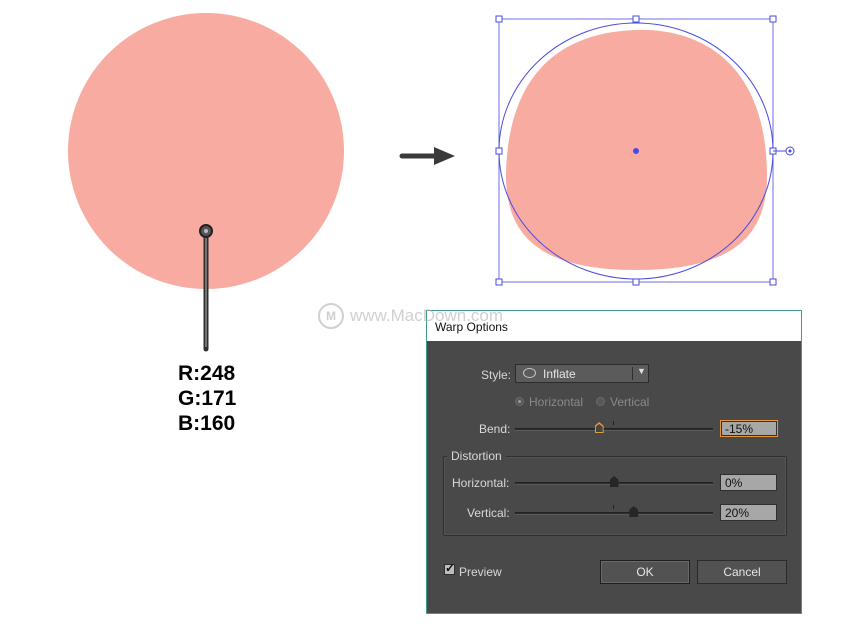  What do you see at coordinates (748, 512) in the screenshot?
I see `vertical-distortion-value-field: 20%` at bounding box center [748, 512].